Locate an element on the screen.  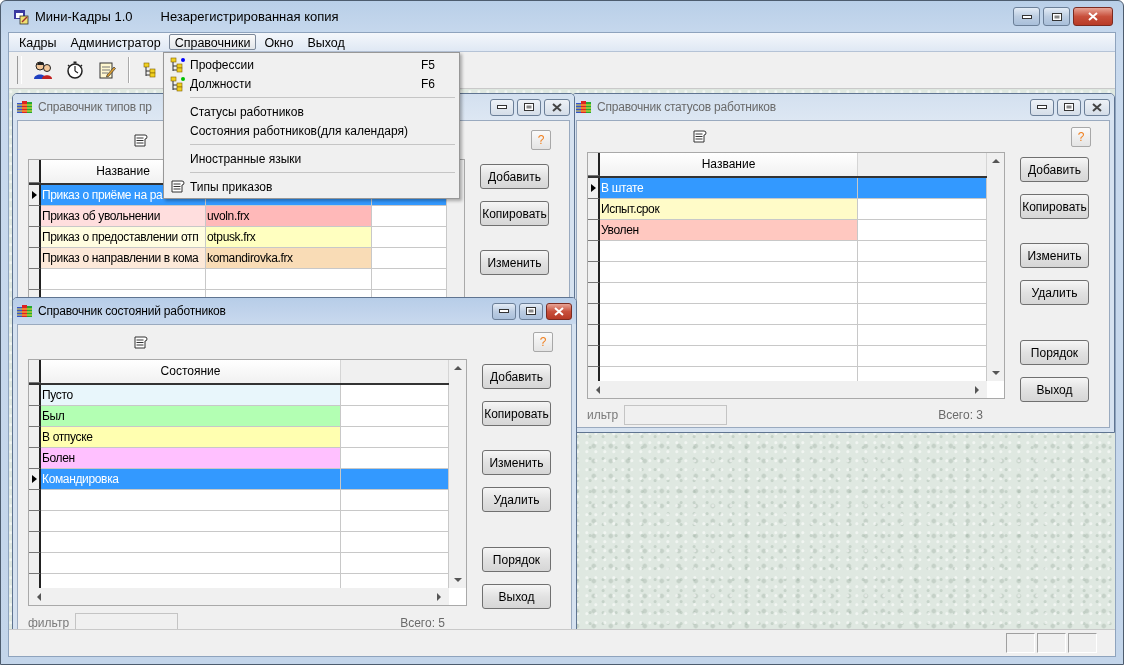
window-title: Мини-Кадры 1.0 is located at coordinates (84, 16).